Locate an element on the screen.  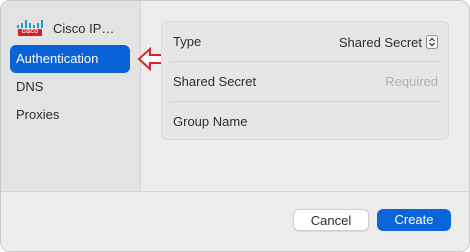
sidebar-item-dns: DNS is located at coordinates (70, 87).